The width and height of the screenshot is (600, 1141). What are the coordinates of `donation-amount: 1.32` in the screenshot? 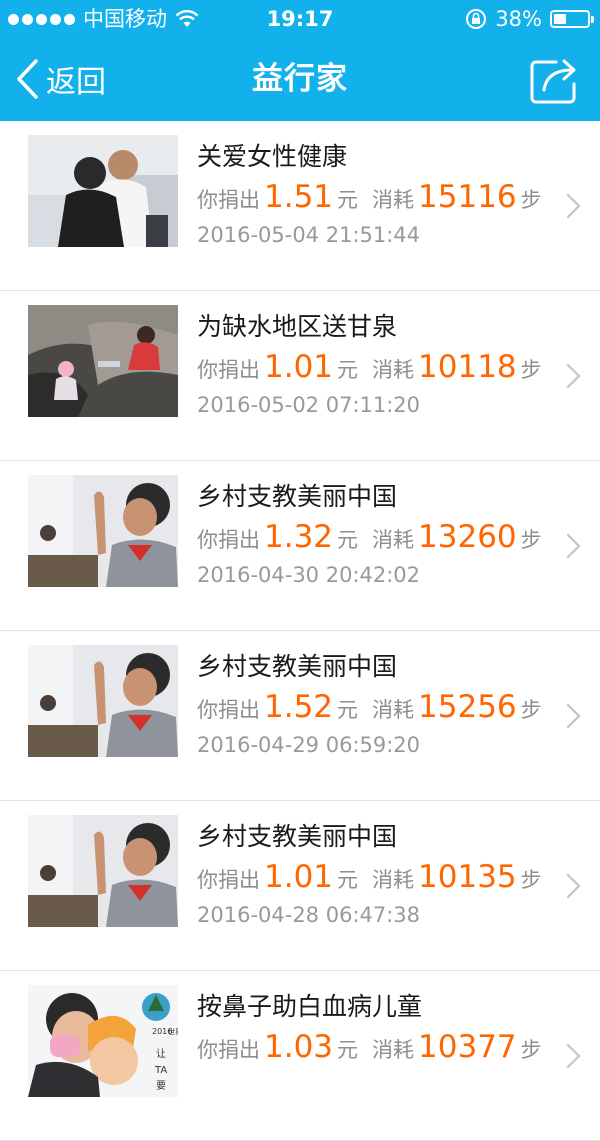 It's located at (299, 537).